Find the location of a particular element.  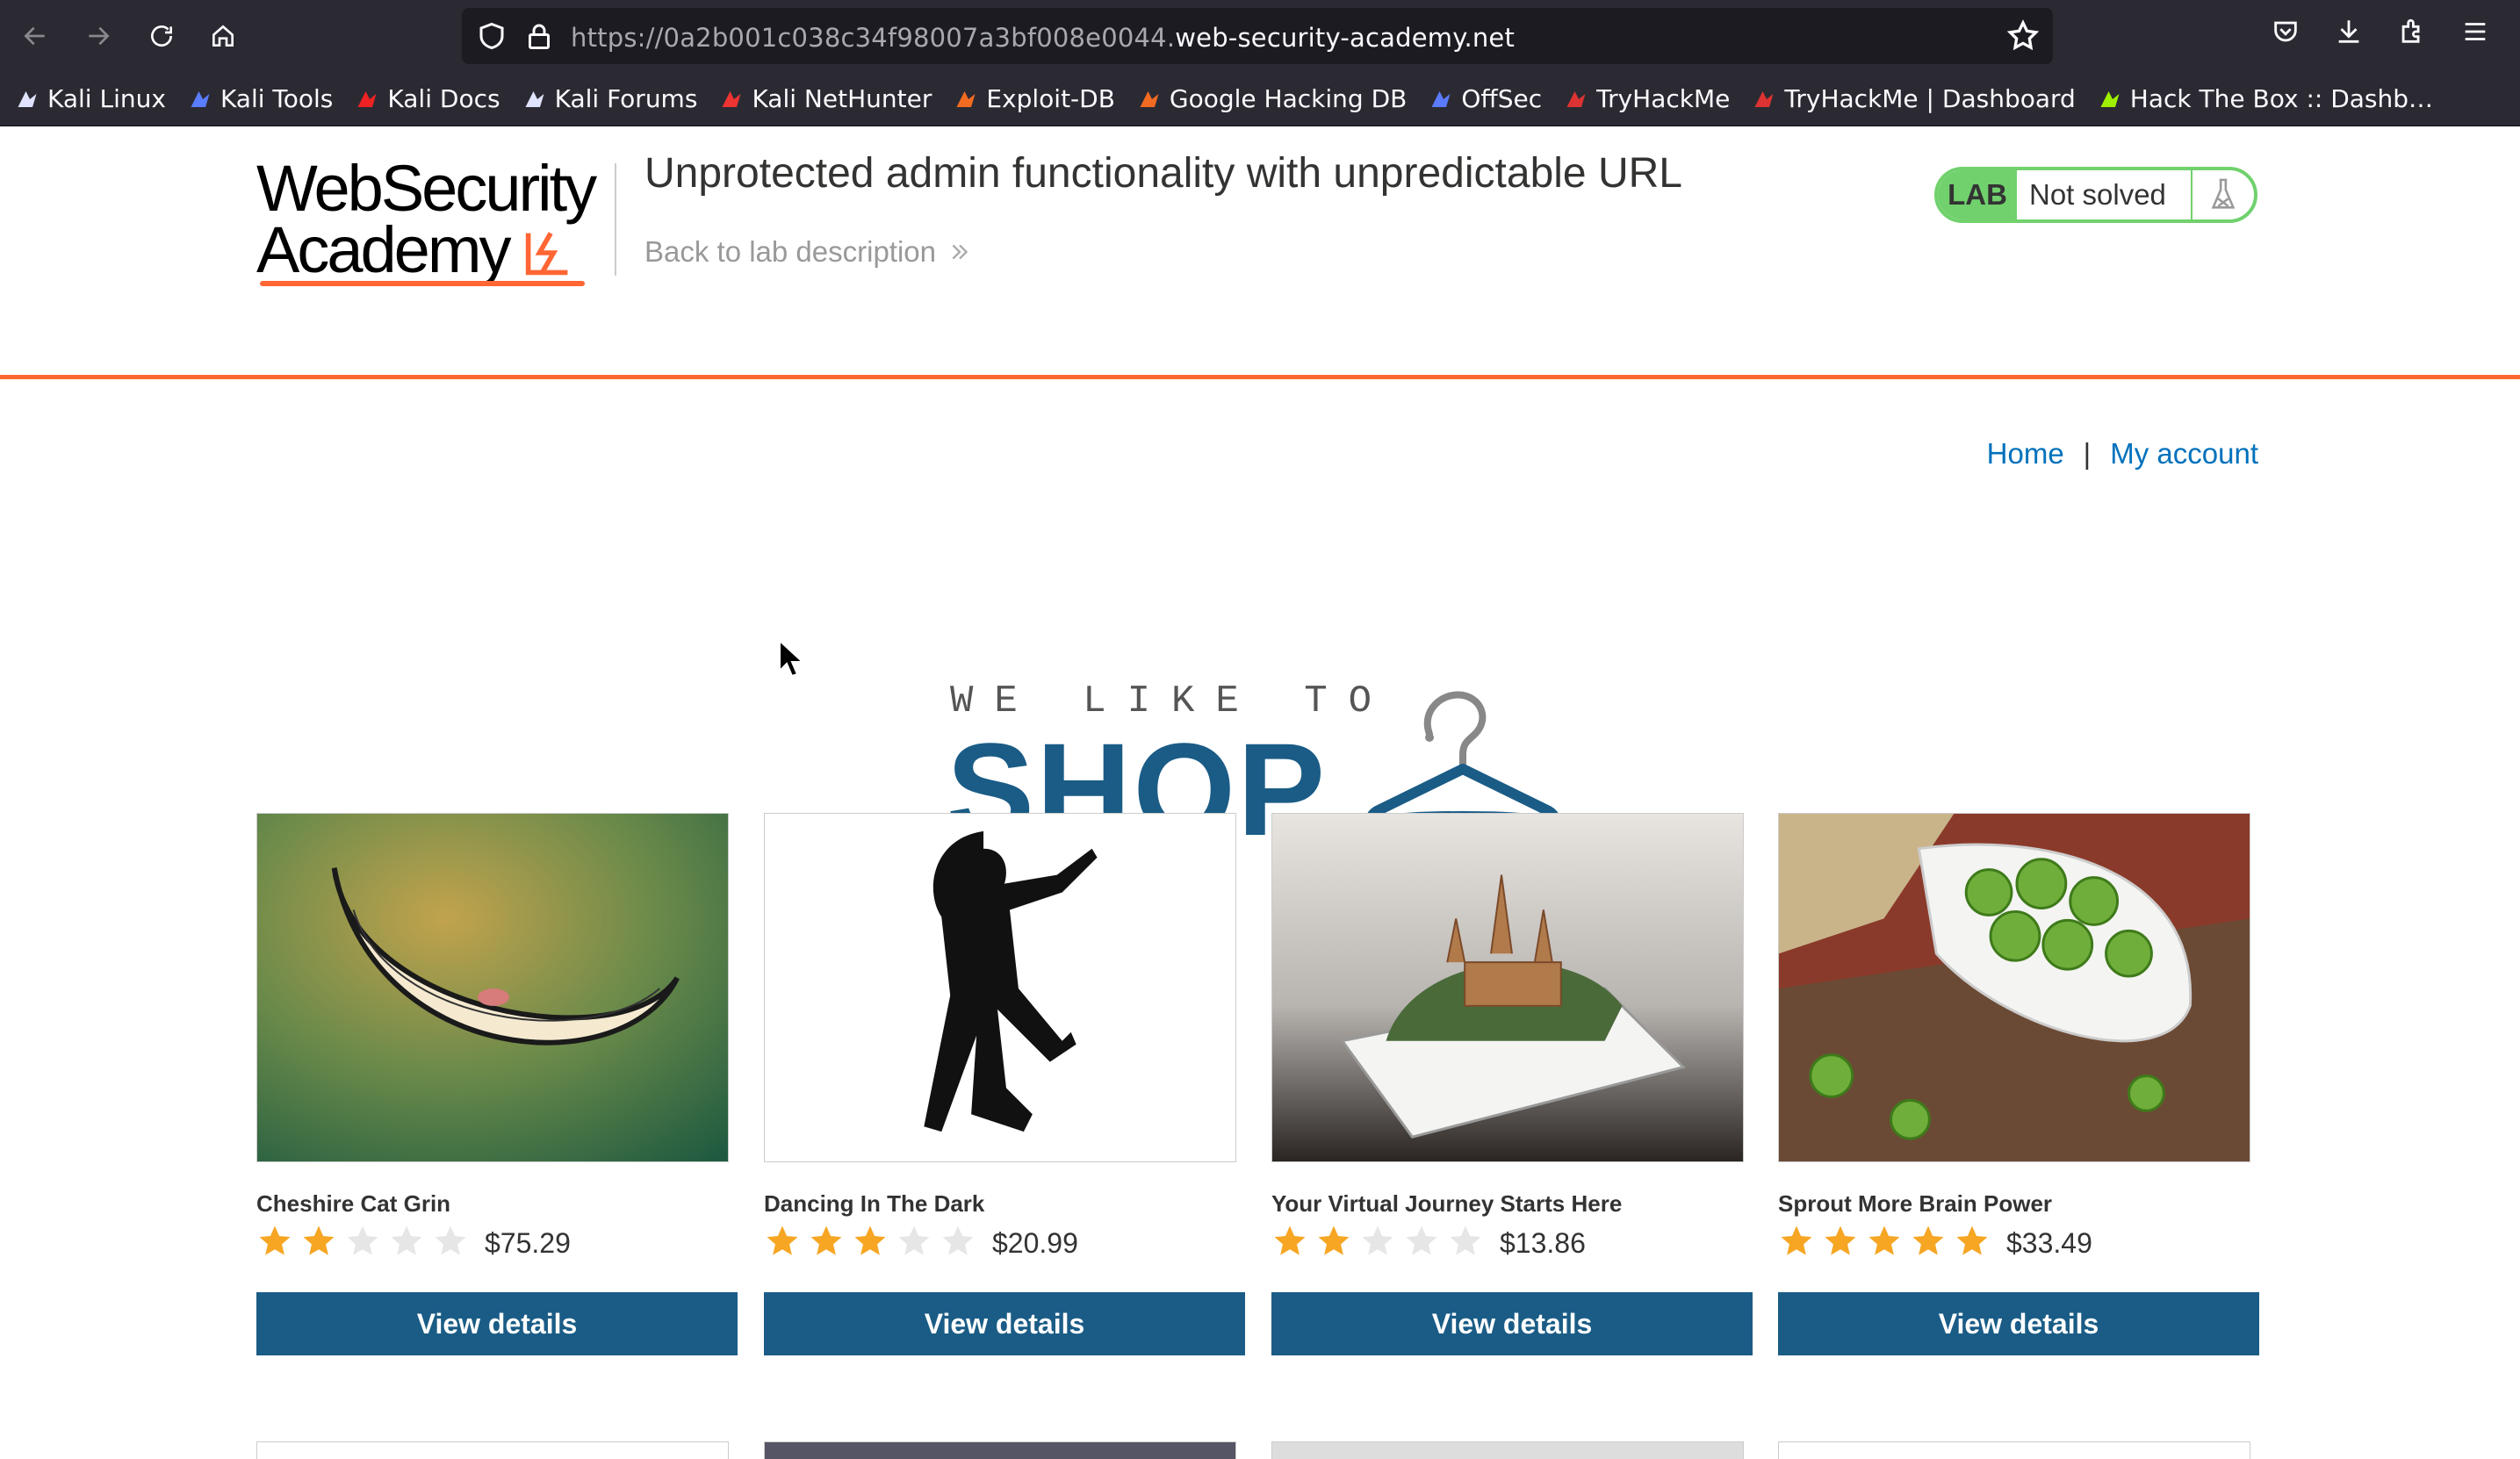

product-price: $13.86 is located at coordinates (1543, 1243).